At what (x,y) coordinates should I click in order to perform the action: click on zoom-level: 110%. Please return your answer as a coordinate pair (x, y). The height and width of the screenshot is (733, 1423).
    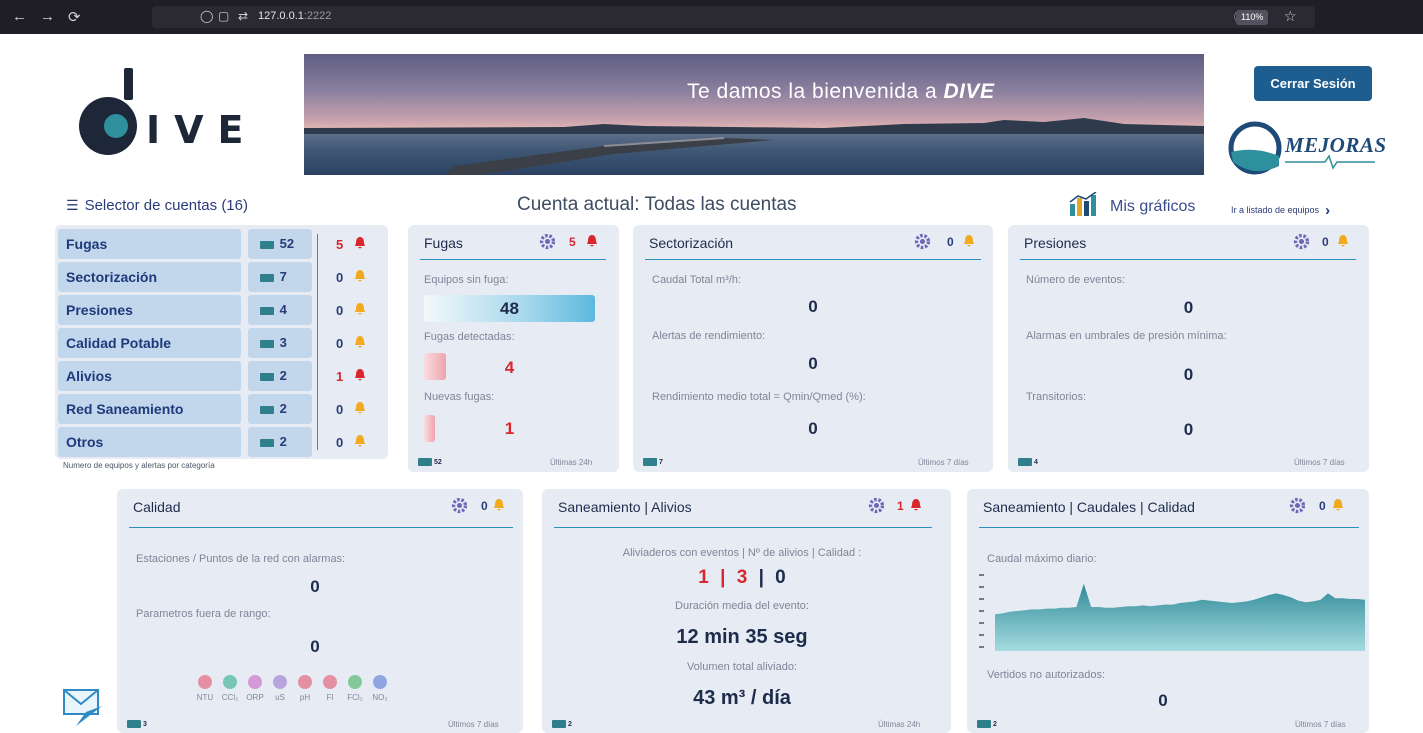
    Looking at the image, I should click on (1252, 17).